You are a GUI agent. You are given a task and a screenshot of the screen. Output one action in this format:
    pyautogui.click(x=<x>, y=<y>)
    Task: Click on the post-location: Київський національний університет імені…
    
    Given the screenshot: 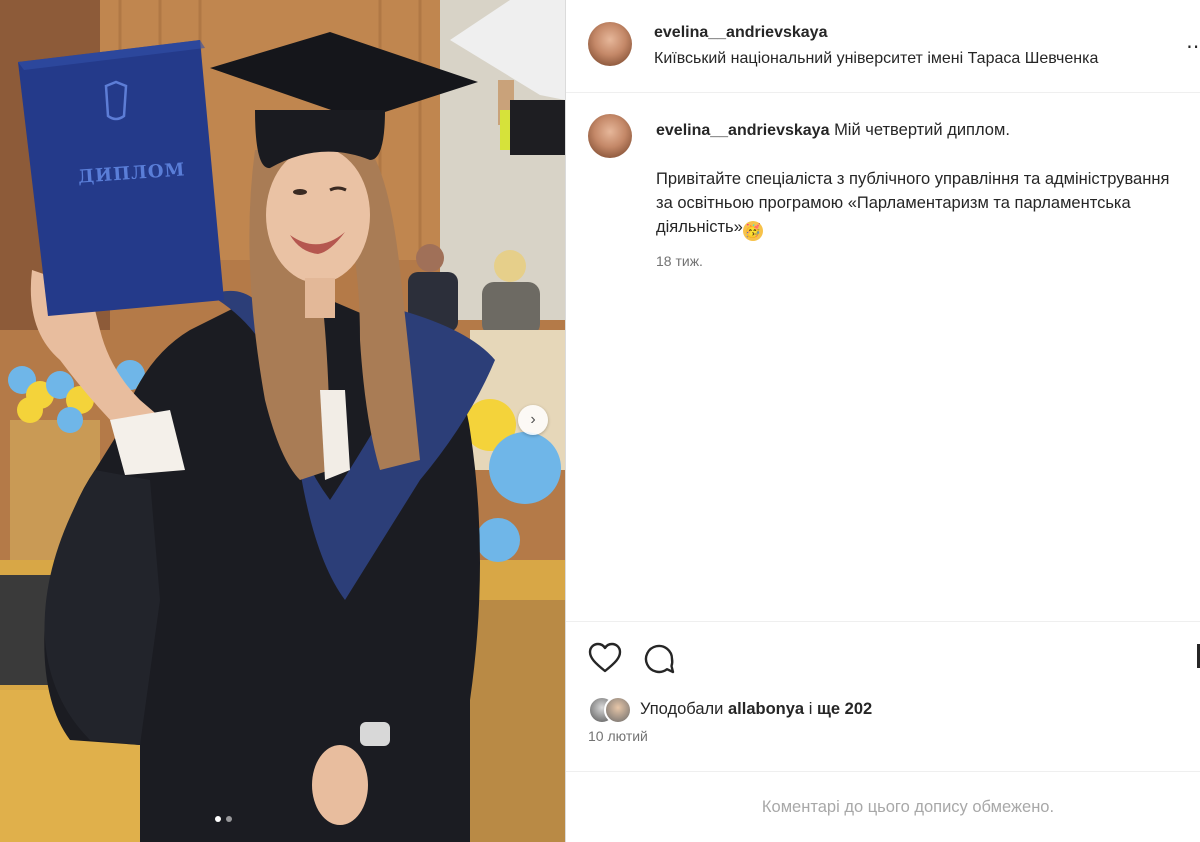 What is the action you would take?
    pyautogui.click(x=876, y=59)
    